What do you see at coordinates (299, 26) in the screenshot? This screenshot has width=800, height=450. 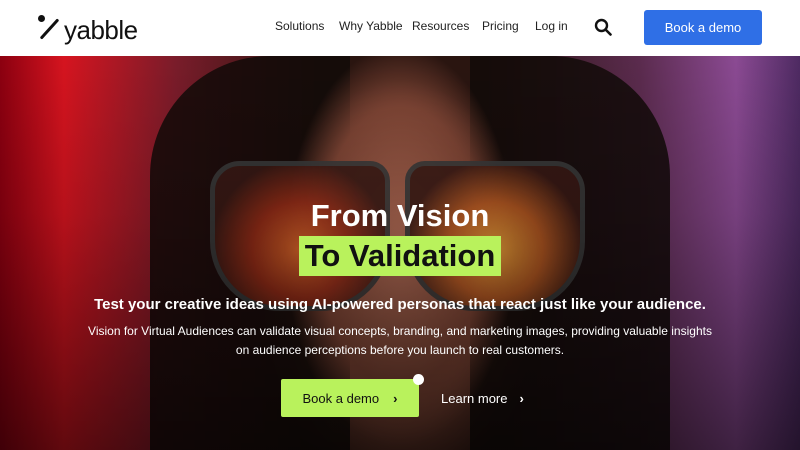 I see `nav-link-solutions: Solutions` at bounding box center [299, 26].